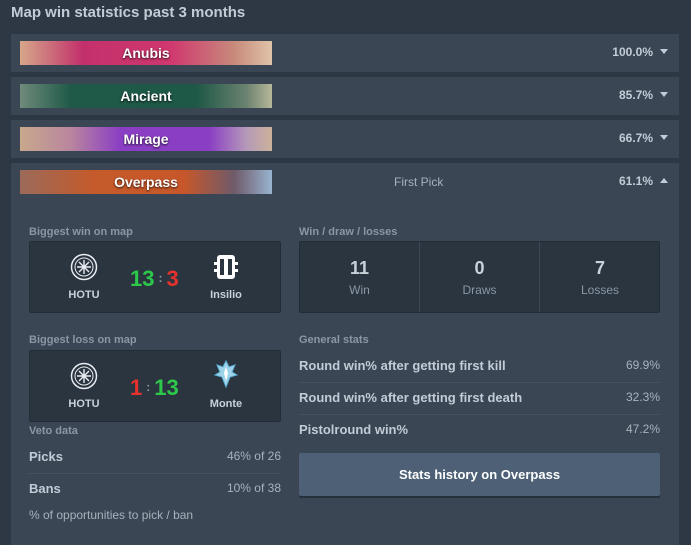 This screenshot has width=691, height=545. I want to click on draws-count: 0, so click(479, 268).